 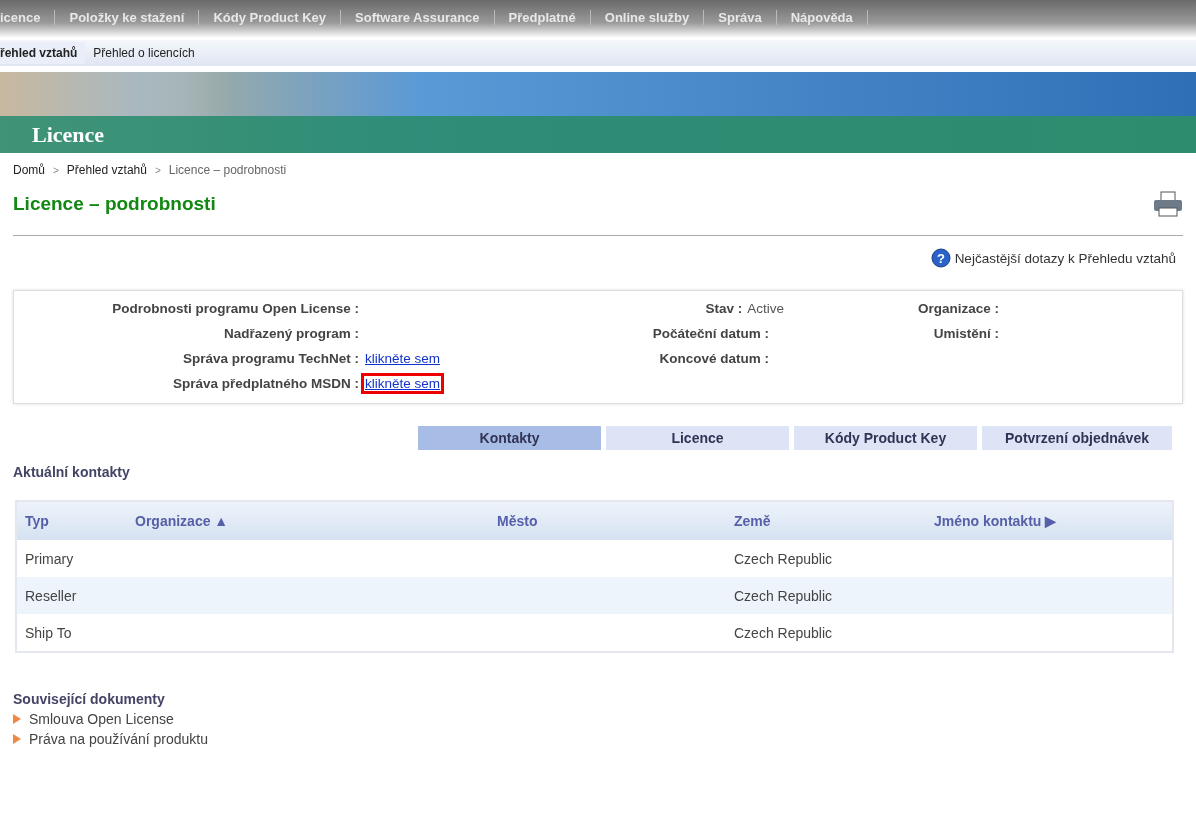 I want to click on column-header: Typ, so click(x=72, y=521).